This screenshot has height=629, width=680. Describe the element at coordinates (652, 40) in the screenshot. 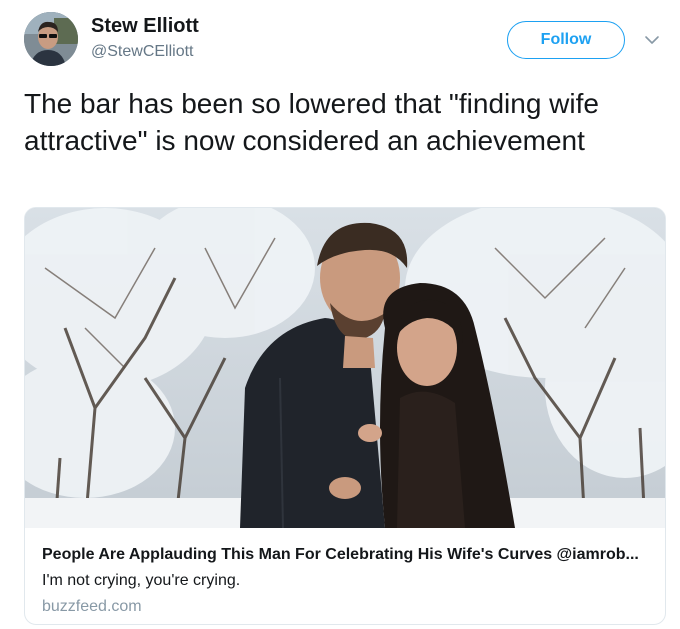

I see `chevron-down-icon` at that location.